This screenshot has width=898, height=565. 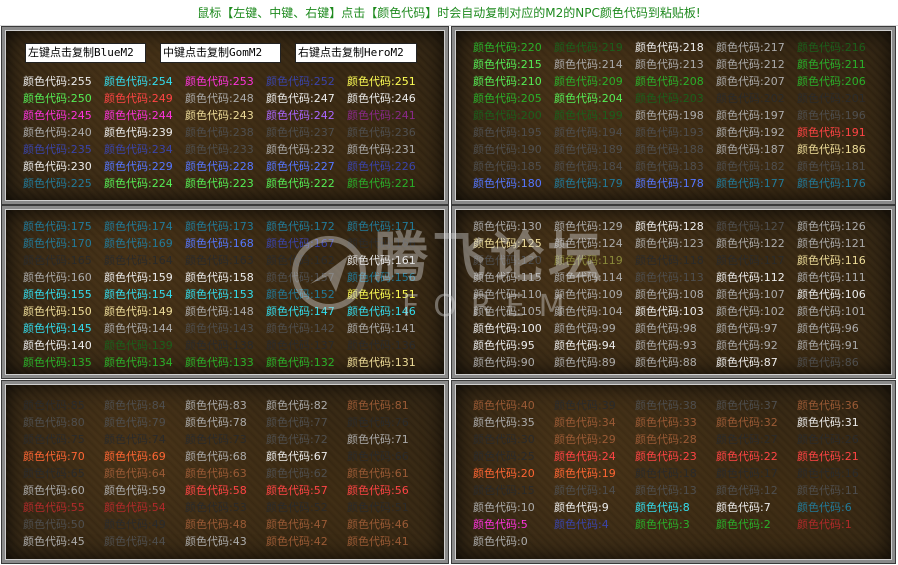 What do you see at coordinates (837, 439) in the screenshot?
I see `color-code-item: 颜色代码:26` at bounding box center [837, 439].